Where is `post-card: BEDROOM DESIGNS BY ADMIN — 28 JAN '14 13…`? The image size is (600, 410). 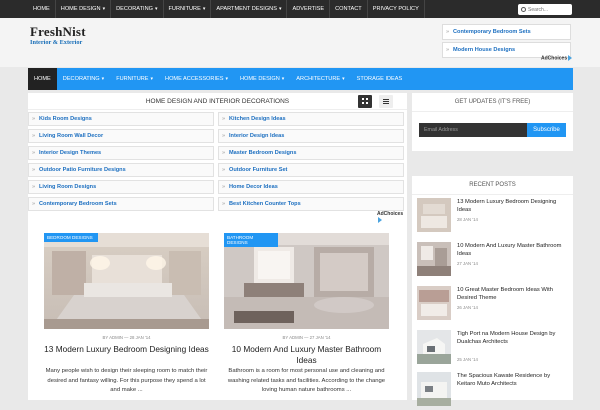
post-card: BEDROOM DESIGNS BY ADMIN — 28 JAN '14 13… is located at coordinates (126, 318).